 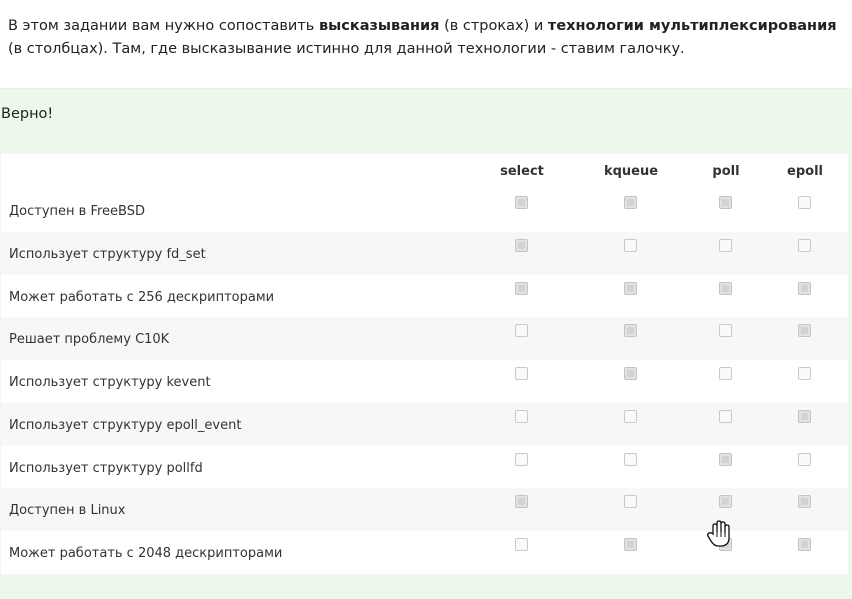 What do you see at coordinates (726, 171) in the screenshot?
I see `column-header-poll: poll` at bounding box center [726, 171].